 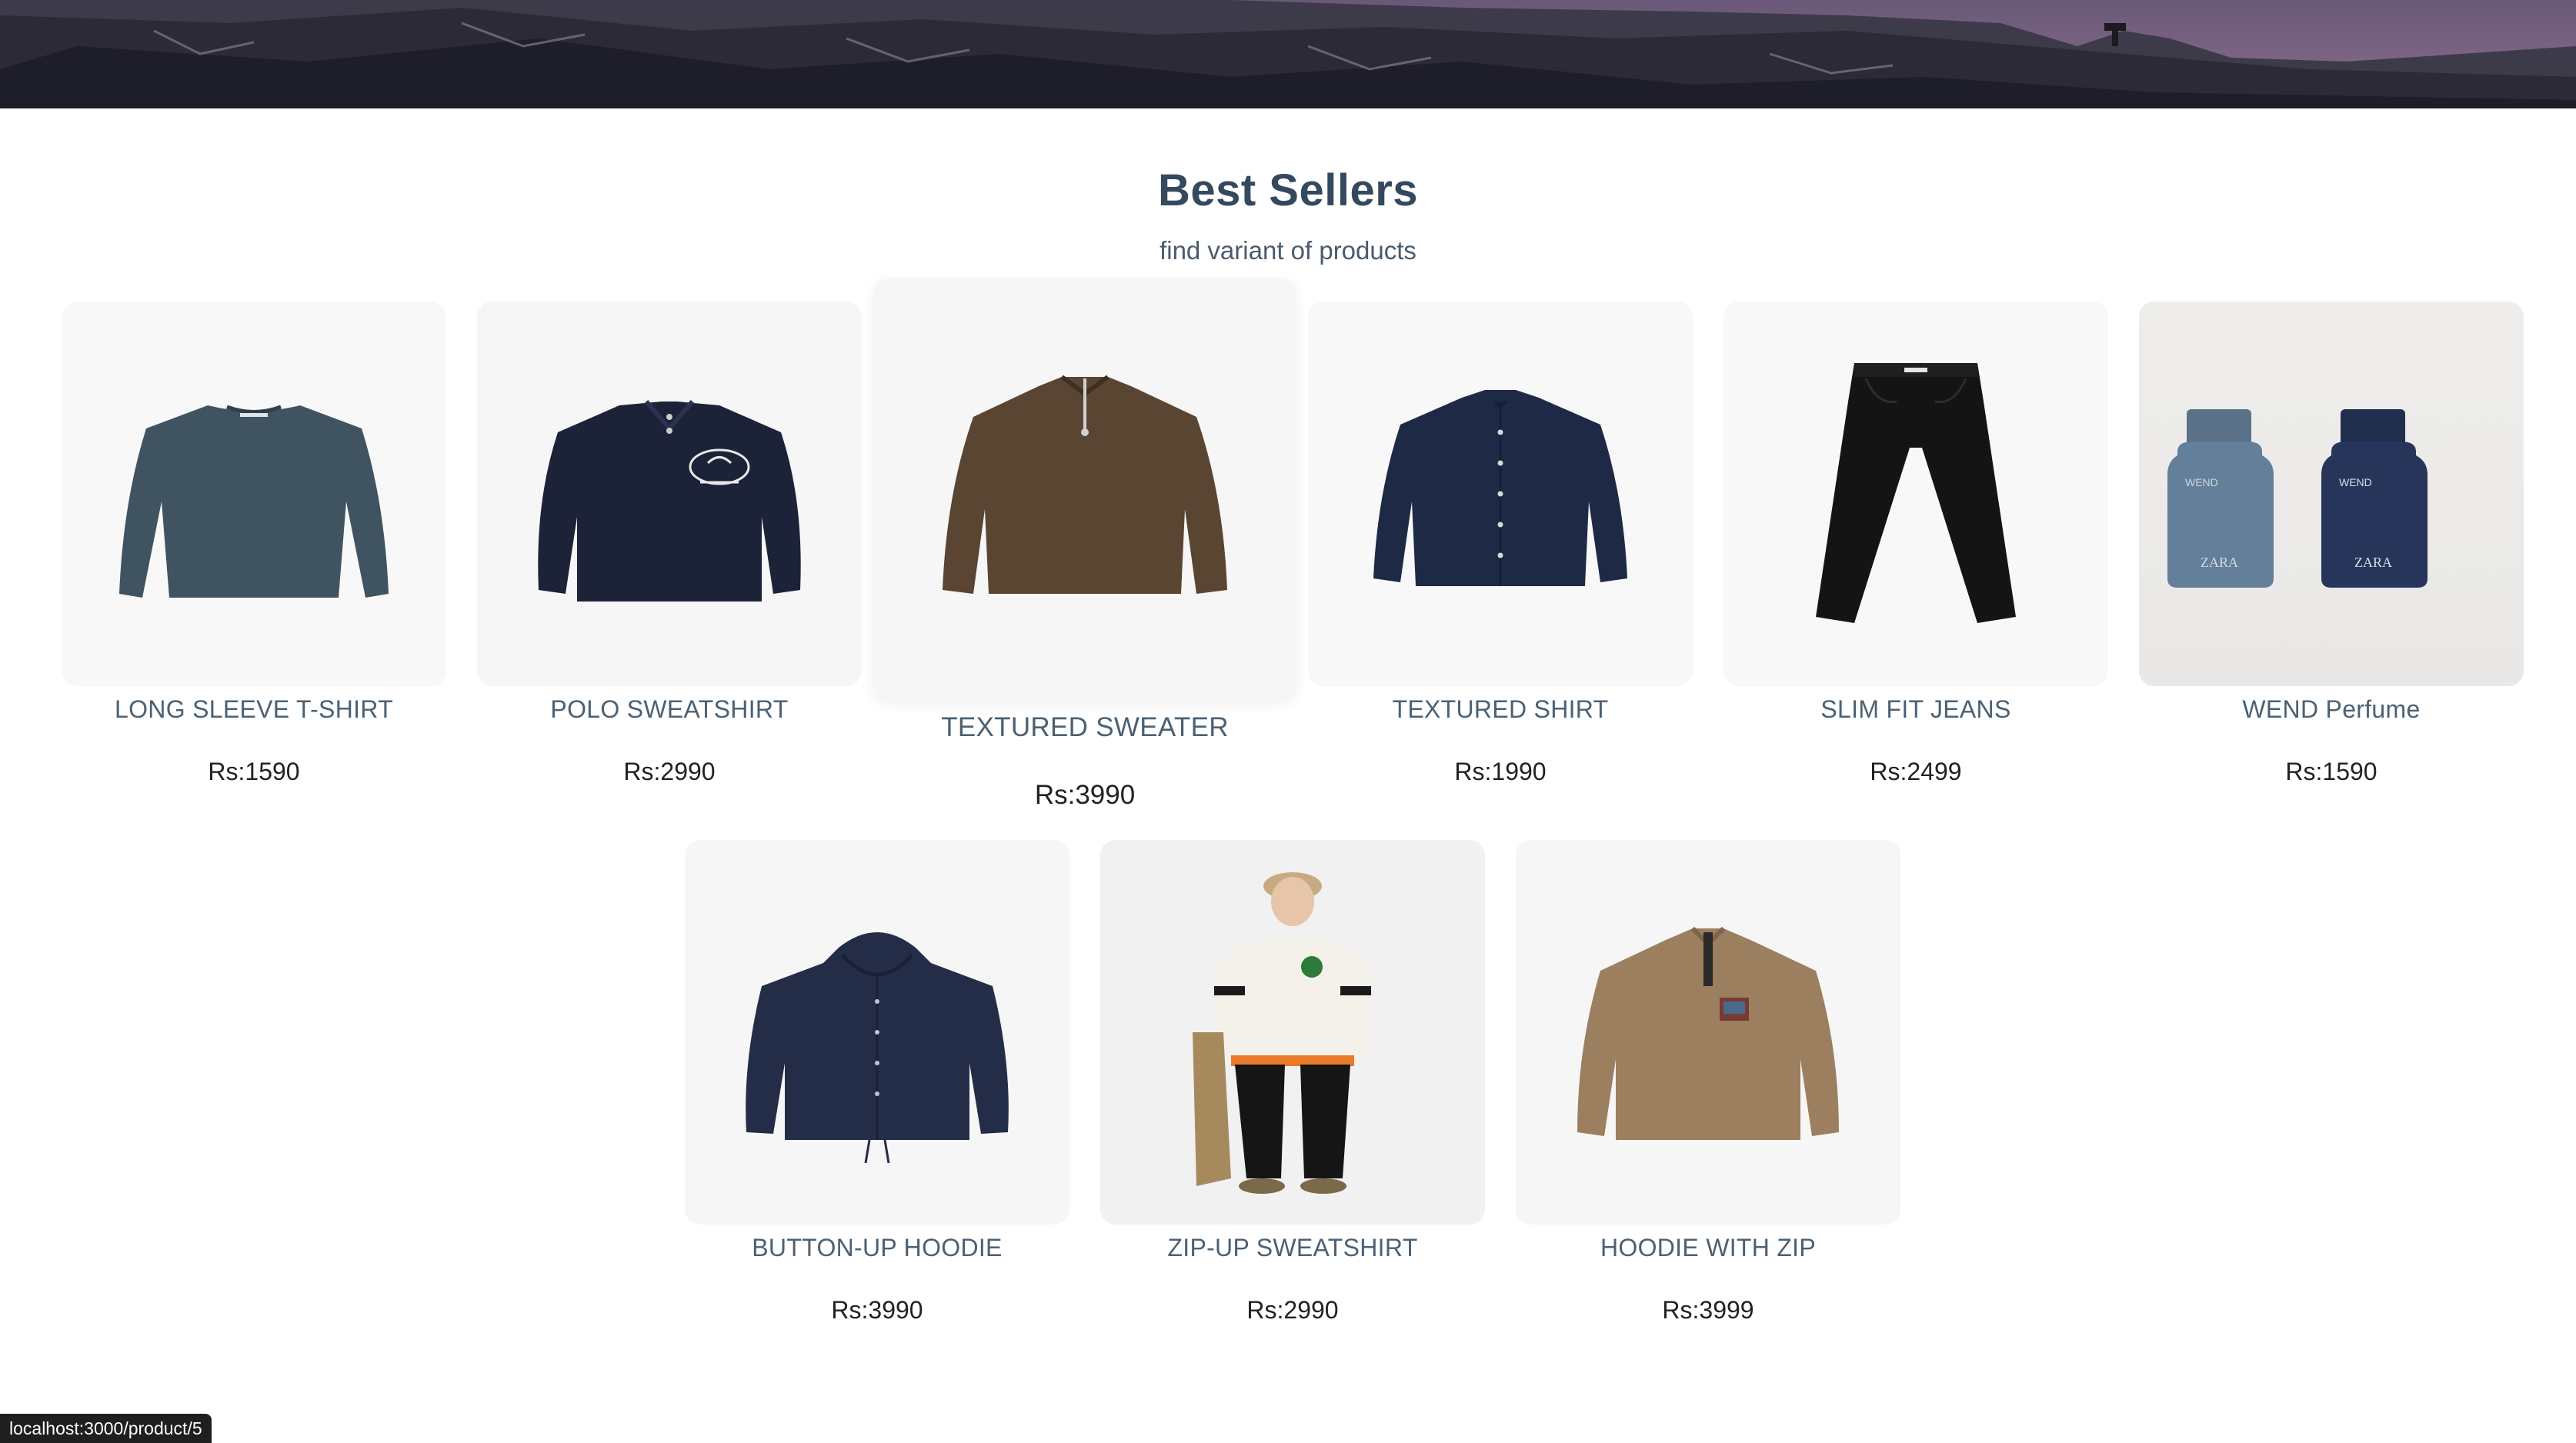 What do you see at coordinates (1708, 1310) in the screenshot?
I see `product-price: Rs:3999` at bounding box center [1708, 1310].